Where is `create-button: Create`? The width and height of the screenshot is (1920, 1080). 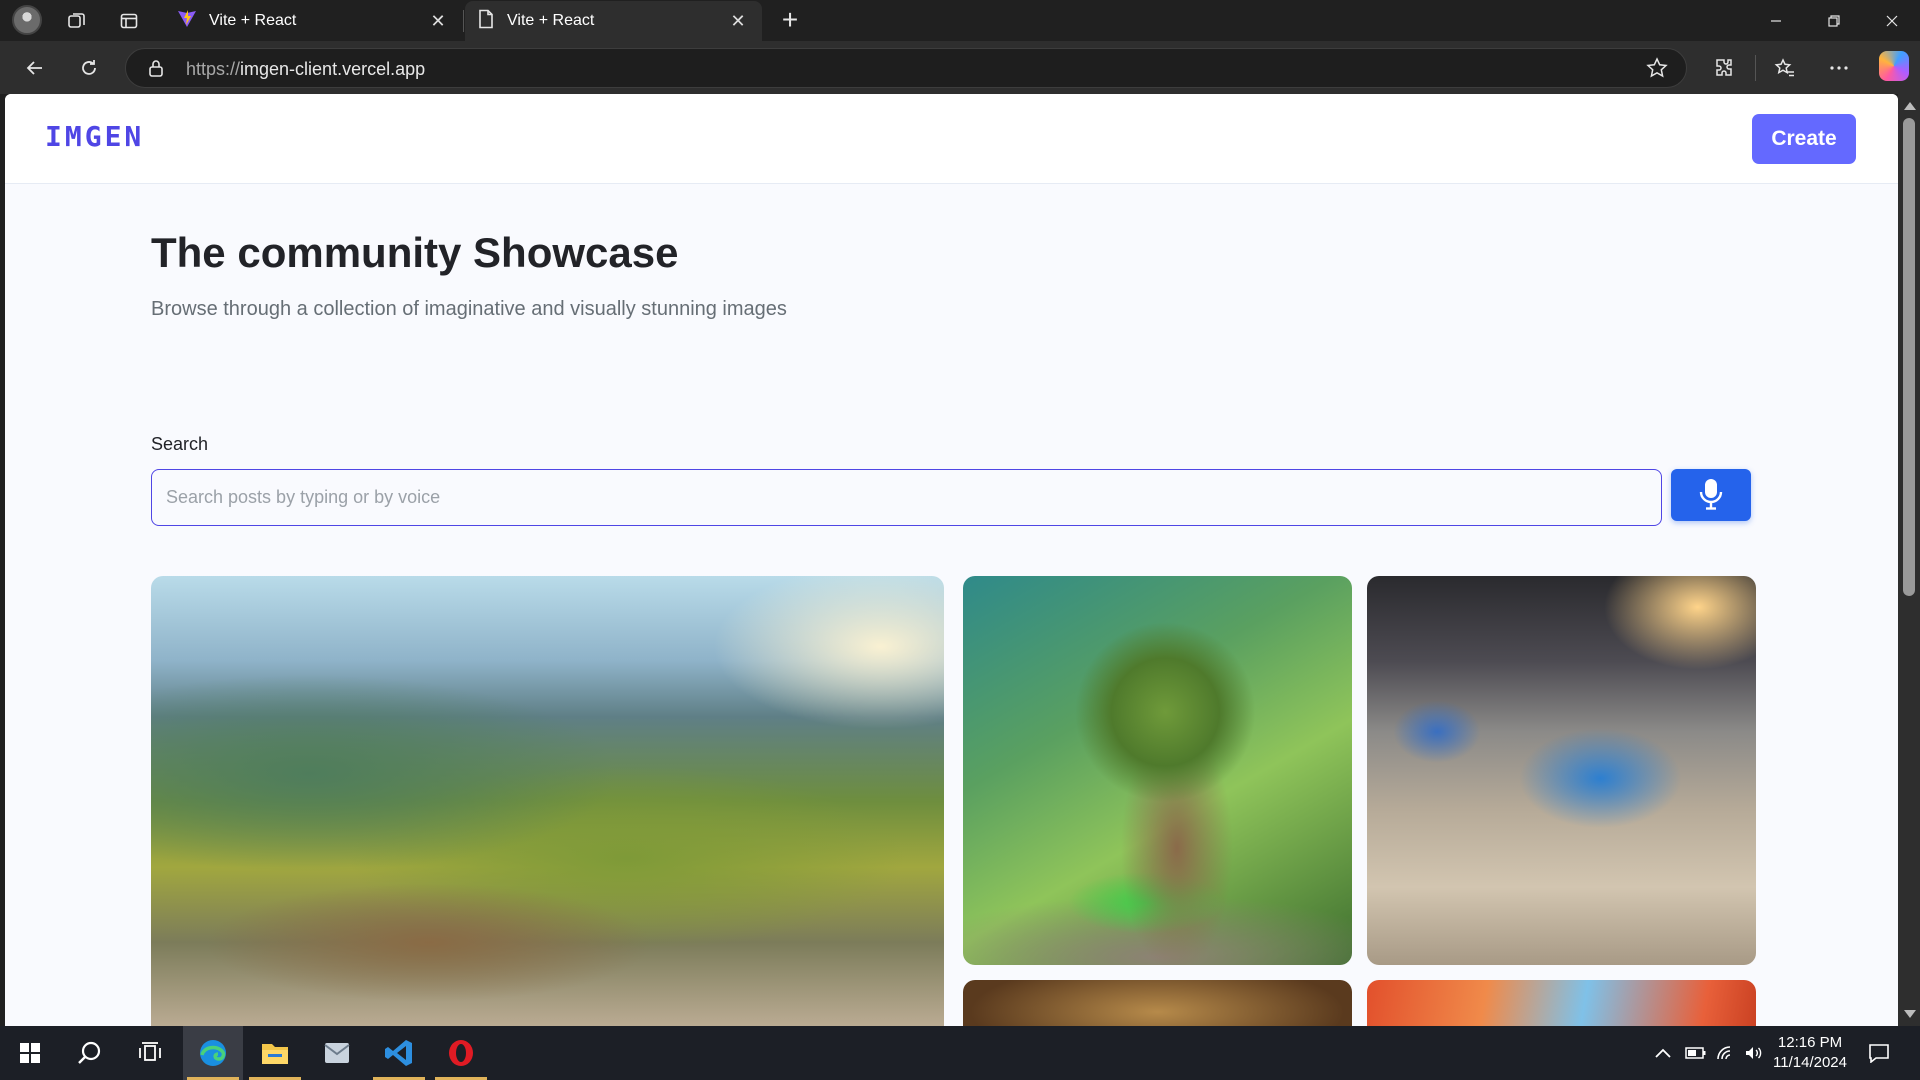
create-button: Create is located at coordinates (1804, 139).